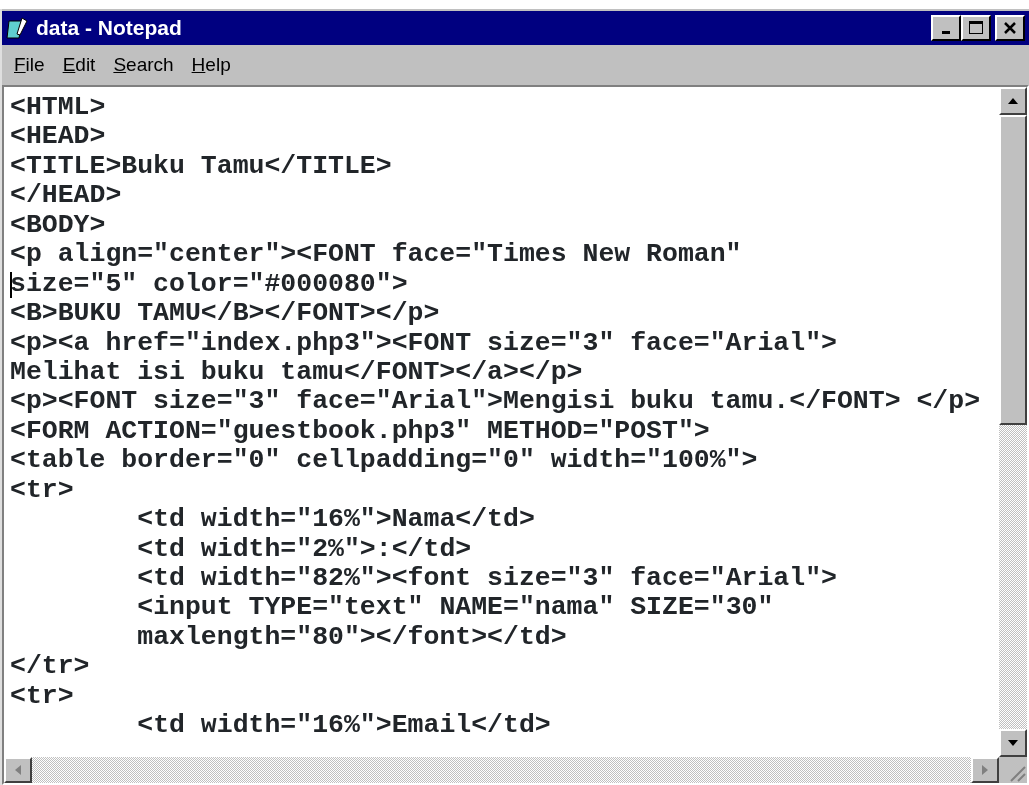 The height and width of the screenshot is (785, 1029). I want to click on close-icon, so click(1010, 28).